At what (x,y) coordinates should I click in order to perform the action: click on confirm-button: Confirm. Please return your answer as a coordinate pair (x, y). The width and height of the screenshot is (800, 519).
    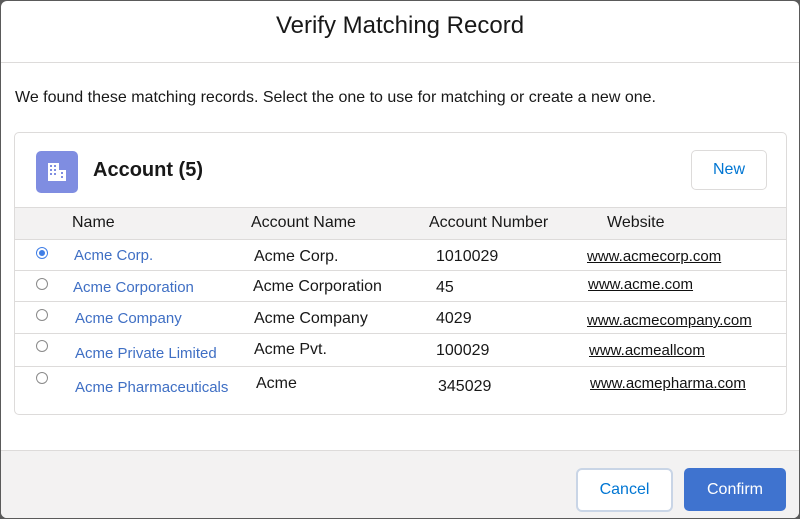
    Looking at the image, I should click on (735, 489).